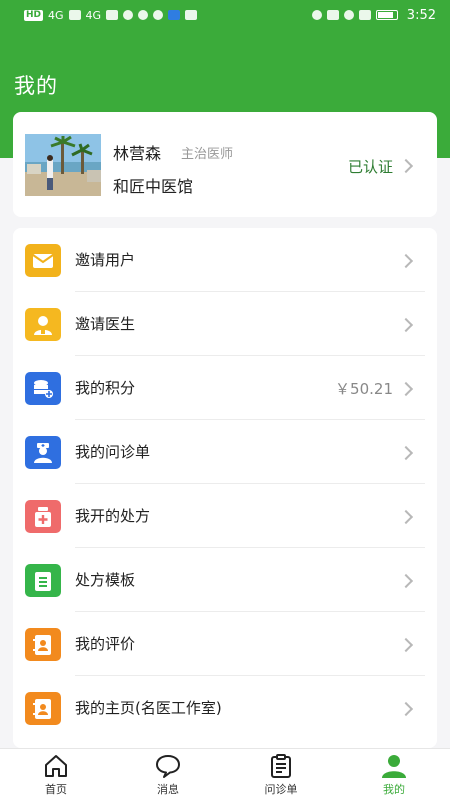  Describe the element at coordinates (128, 15) in the screenshot. I see `wifi-icon` at that location.